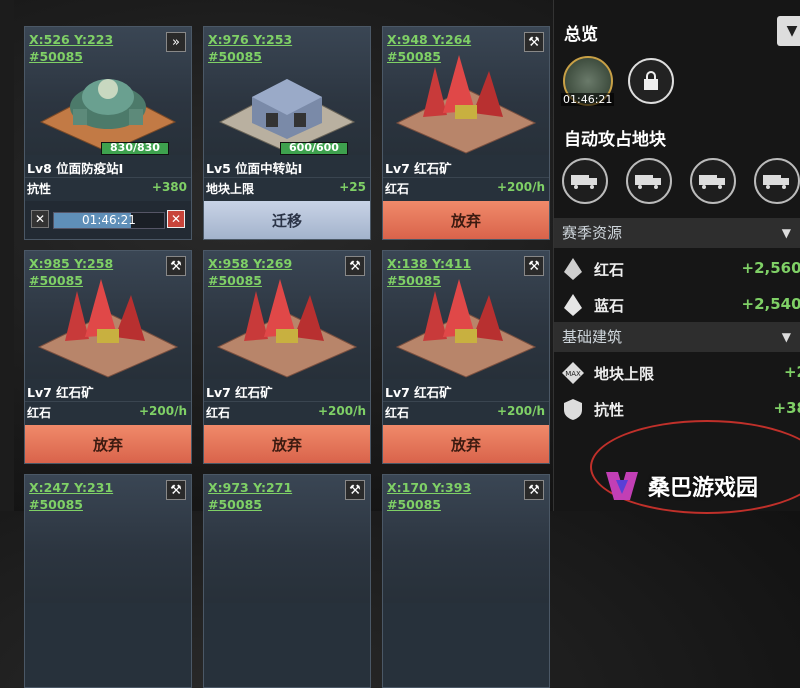 The image size is (800, 688). Describe the element at coordinates (609, 305) in the screenshot. I see `resource-label: 蓝石` at that location.